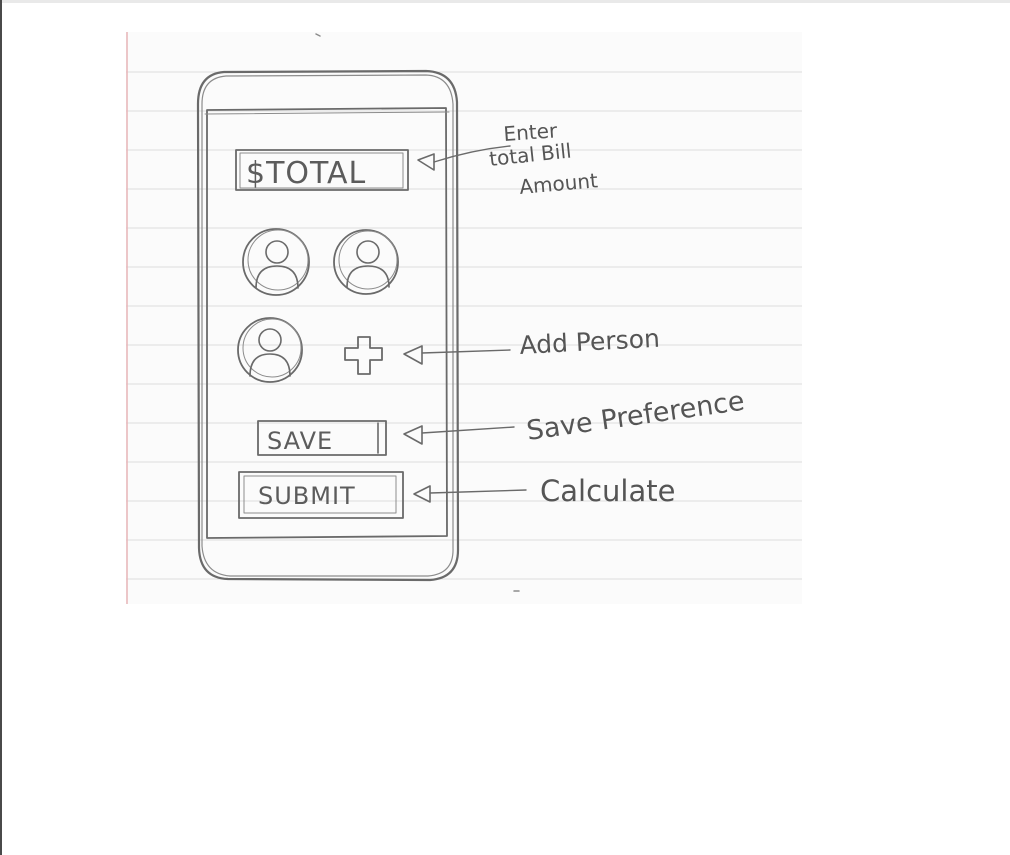  Describe the element at coordinates (607, 491) in the screenshot. I see `annotation-submit: Calculate` at that location.